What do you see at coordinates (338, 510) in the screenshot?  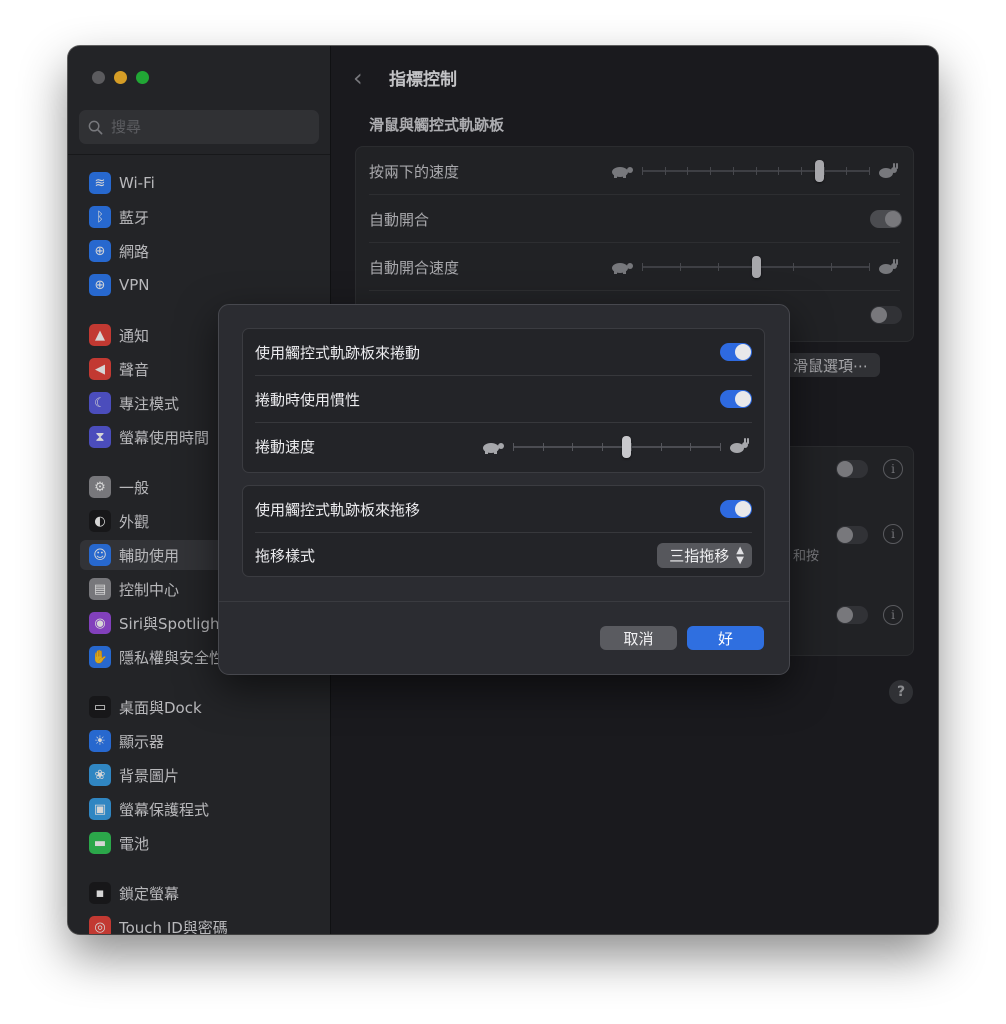 I see `drag-toggle-label: 使用觸控式軌跡板來拖移` at bounding box center [338, 510].